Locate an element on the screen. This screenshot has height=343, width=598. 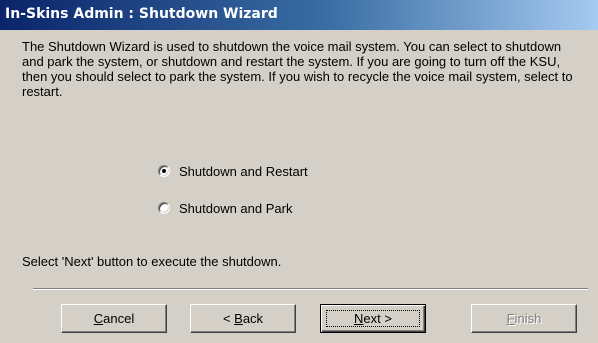
cancel-button-label: Cancel is located at coordinates (114, 318).